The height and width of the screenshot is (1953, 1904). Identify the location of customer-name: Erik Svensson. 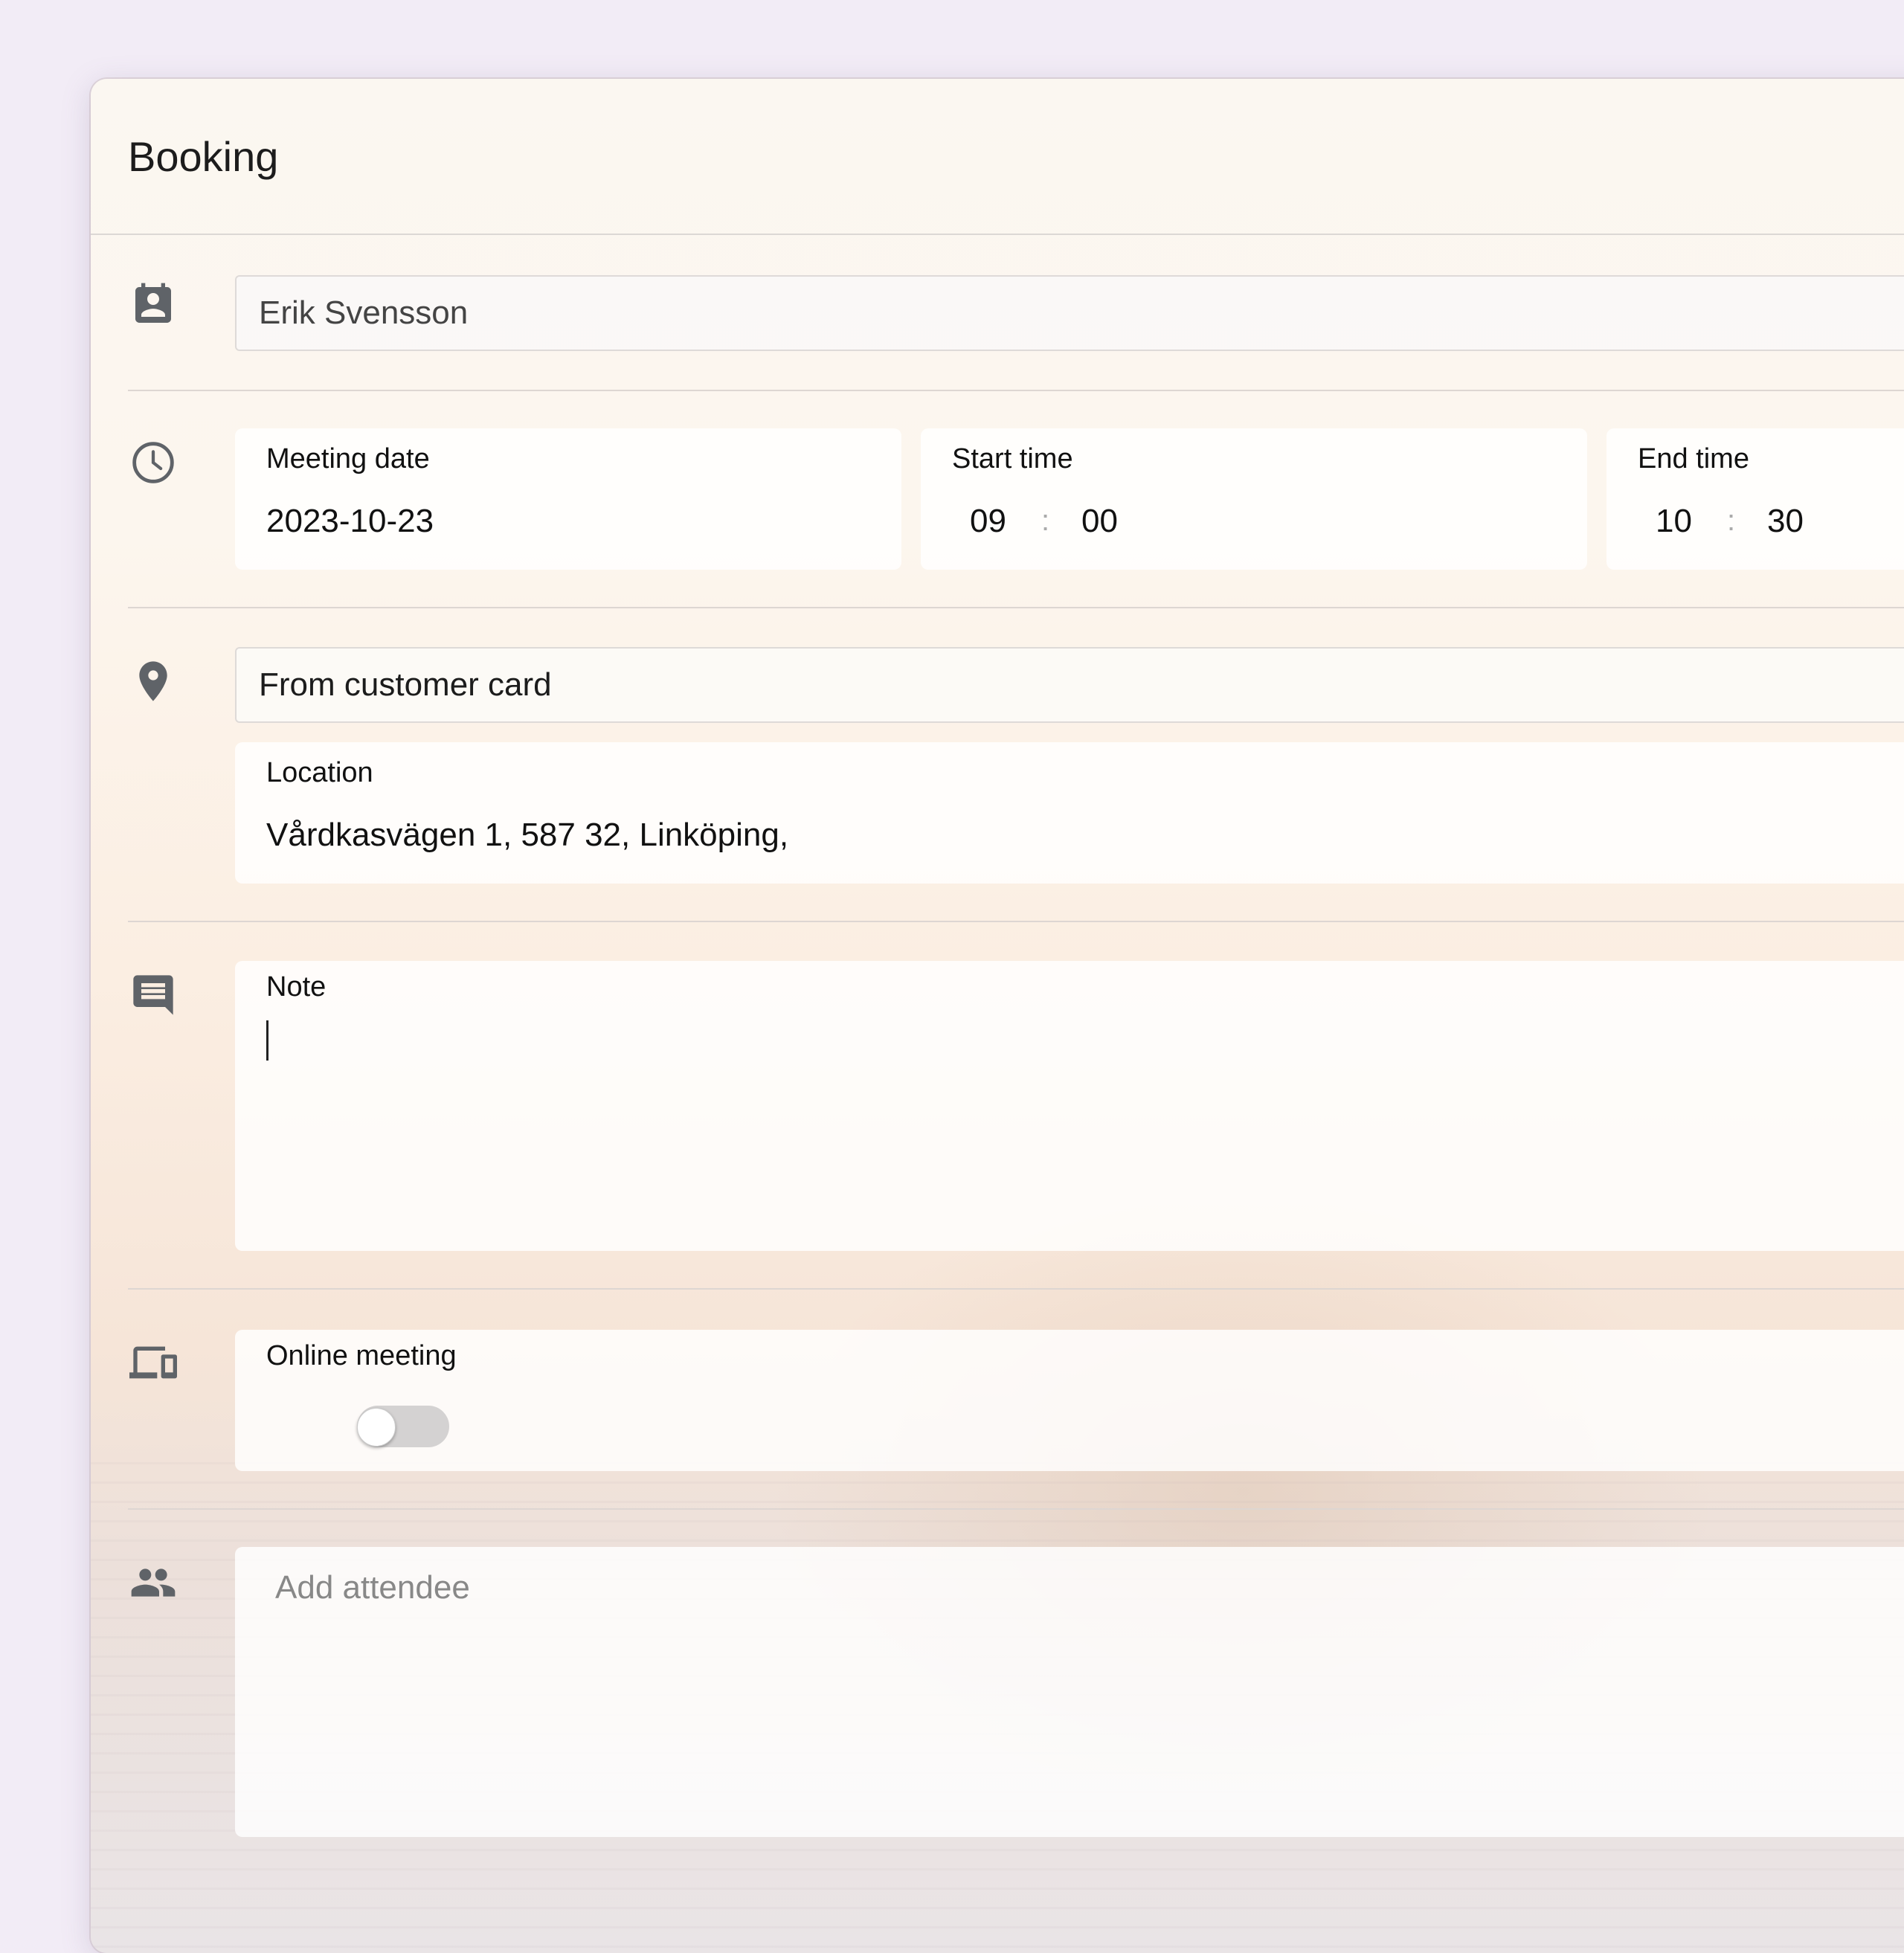
(364, 313).